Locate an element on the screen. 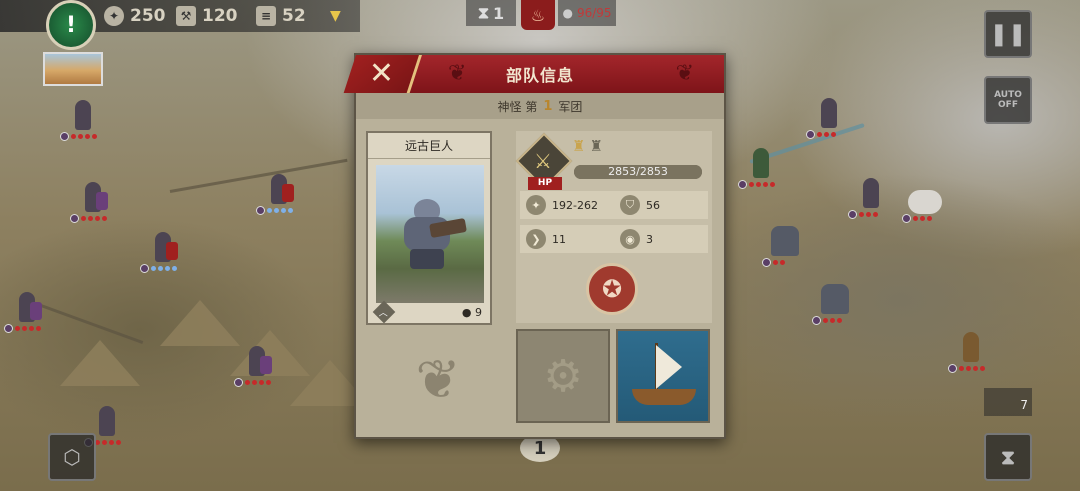 The image size is (1080, 491). hammer-icon: ⚒ is located at coordinates (186, 16).